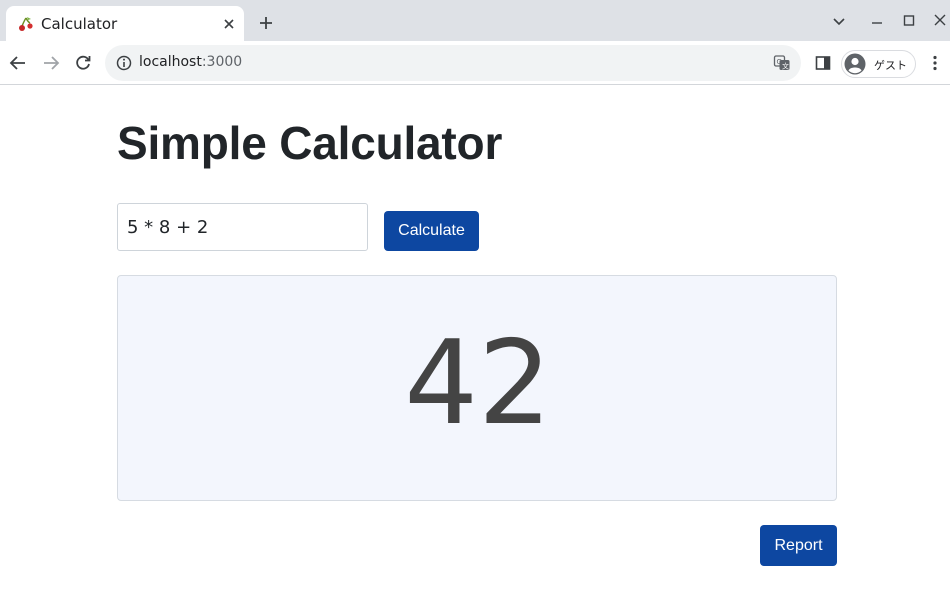 The height and width of the screenshot is (607, 950). What do you see at coordinates (798, 545) in the screenshot?
I see `report-button: Report` at bounding box center [798, 545].